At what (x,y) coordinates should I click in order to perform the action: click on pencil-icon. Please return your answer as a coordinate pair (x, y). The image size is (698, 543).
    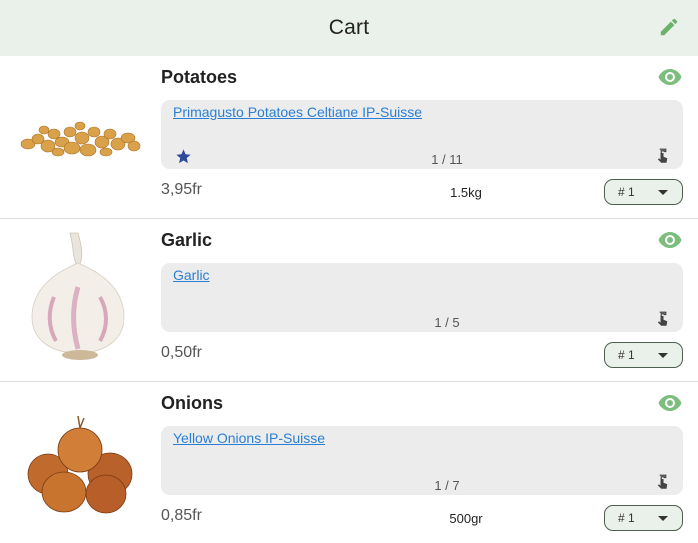
    Looking at the image, I should click on (669, 27).